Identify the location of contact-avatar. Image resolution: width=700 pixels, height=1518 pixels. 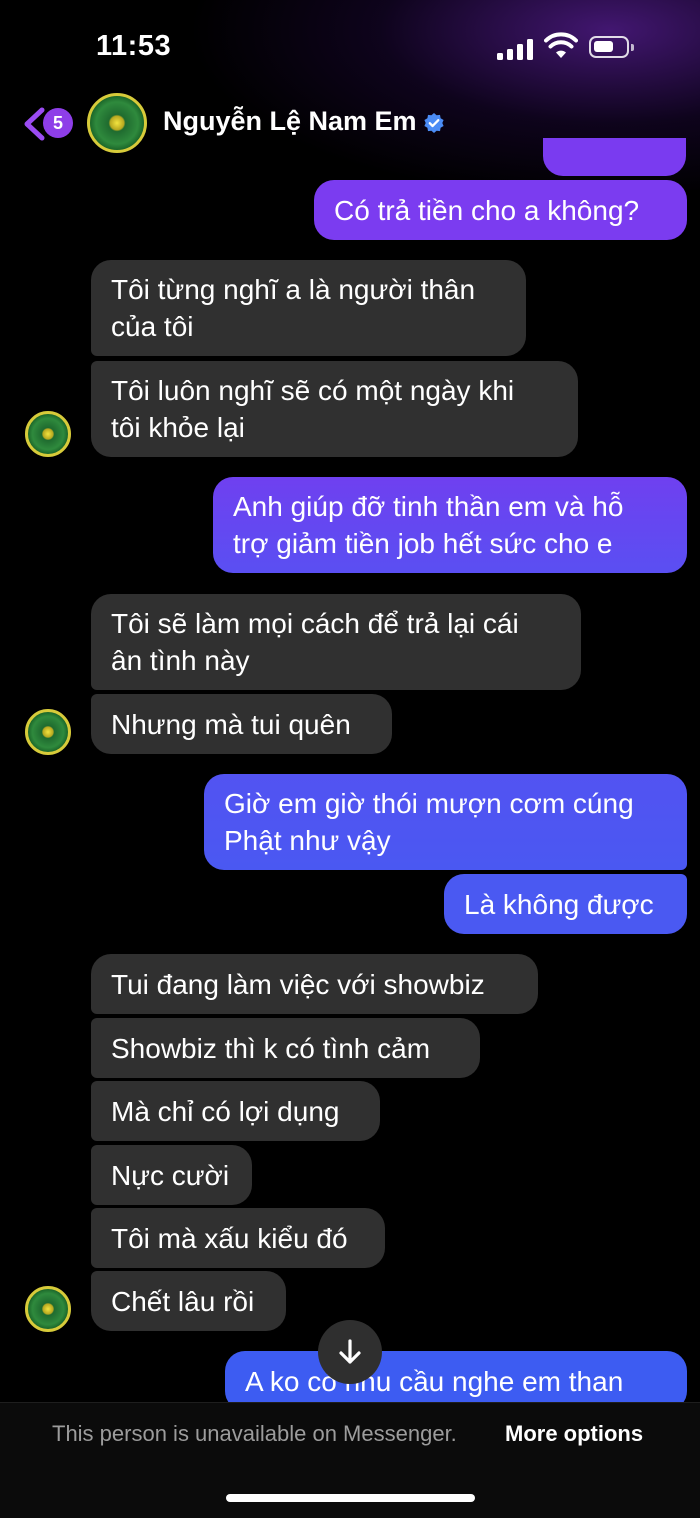
(117, 123).